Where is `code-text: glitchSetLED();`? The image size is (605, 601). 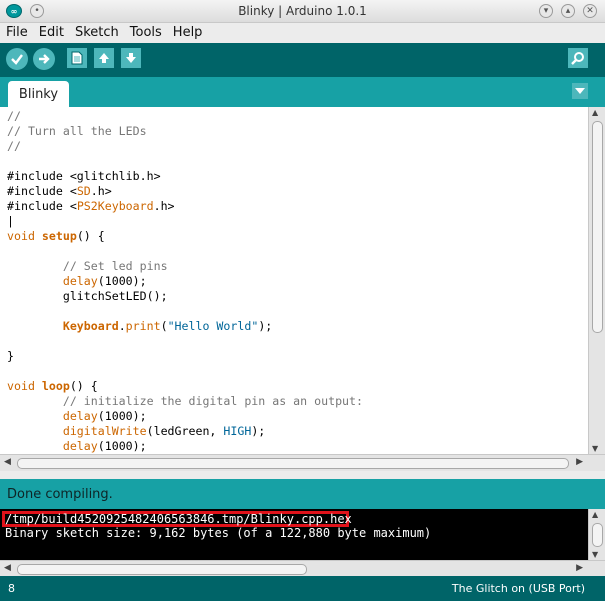 code-text: glitchSetLED(); is located at coordinates (115, 296).